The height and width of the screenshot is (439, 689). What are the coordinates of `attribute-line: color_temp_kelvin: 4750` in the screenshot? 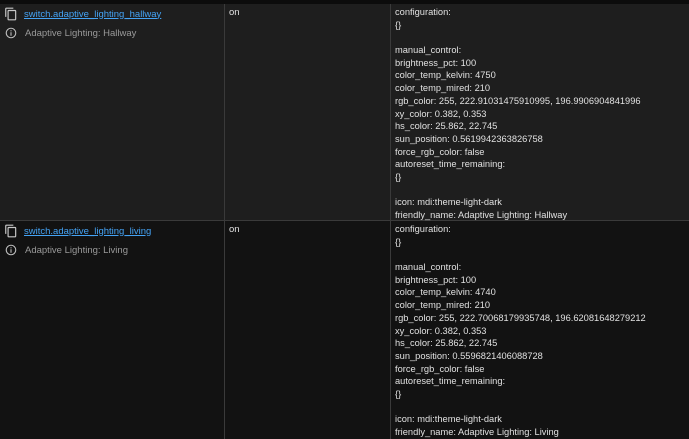 It's located at (445, 75).